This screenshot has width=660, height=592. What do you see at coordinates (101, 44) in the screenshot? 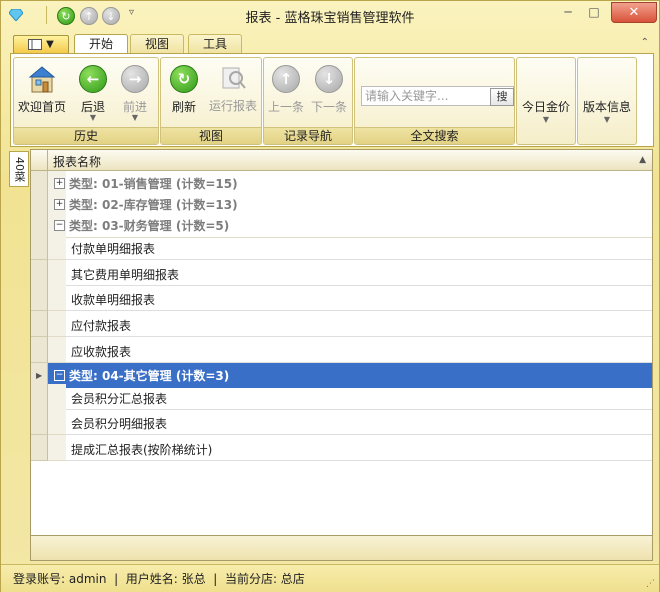
I see `tab-home: 开始` at bounding box center [101, 44].